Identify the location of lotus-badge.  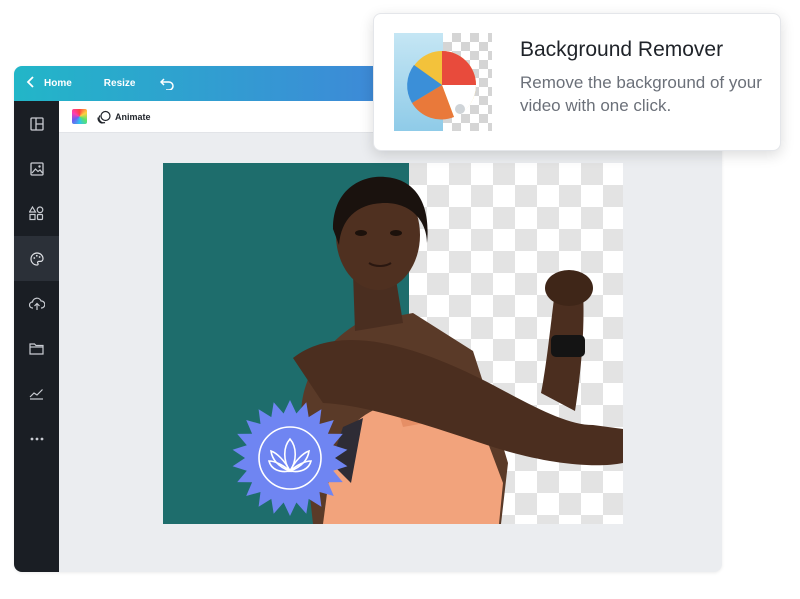
(290, 458).